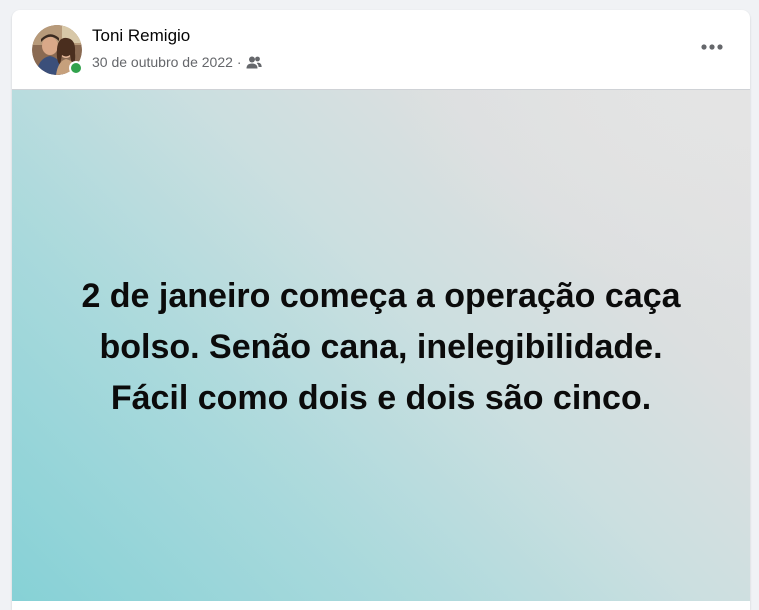 The image size is (759, 610). What do you see at coordinates (57, 50) in the screenshot?
I see `author-avatar` at bounding box center [57, 50].